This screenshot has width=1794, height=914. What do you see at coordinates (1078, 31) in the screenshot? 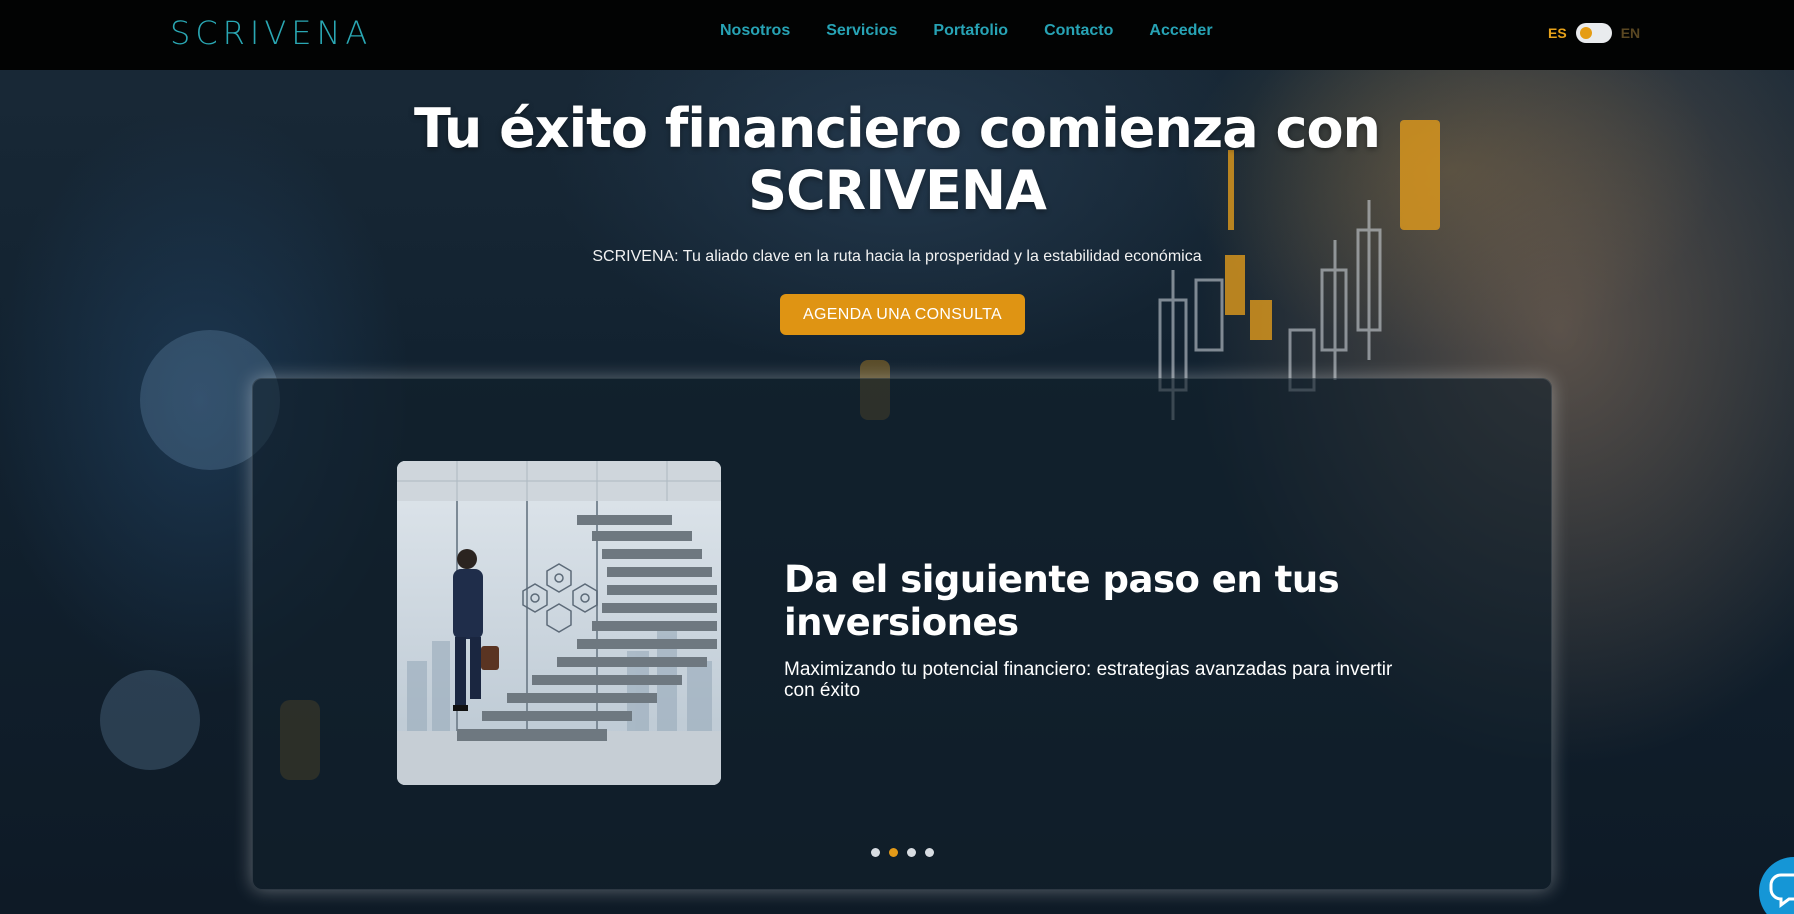
I see `nav-link-contacto: Contacto` at bounding box center [1078, 31].